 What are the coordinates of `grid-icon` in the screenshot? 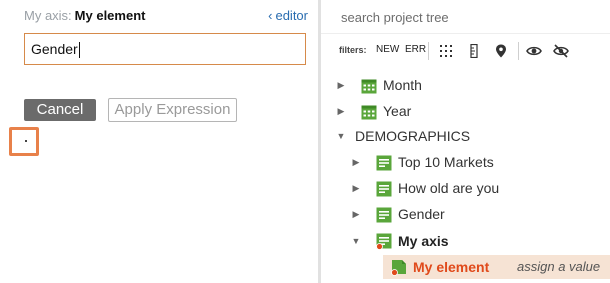 It's located at (446, 51).